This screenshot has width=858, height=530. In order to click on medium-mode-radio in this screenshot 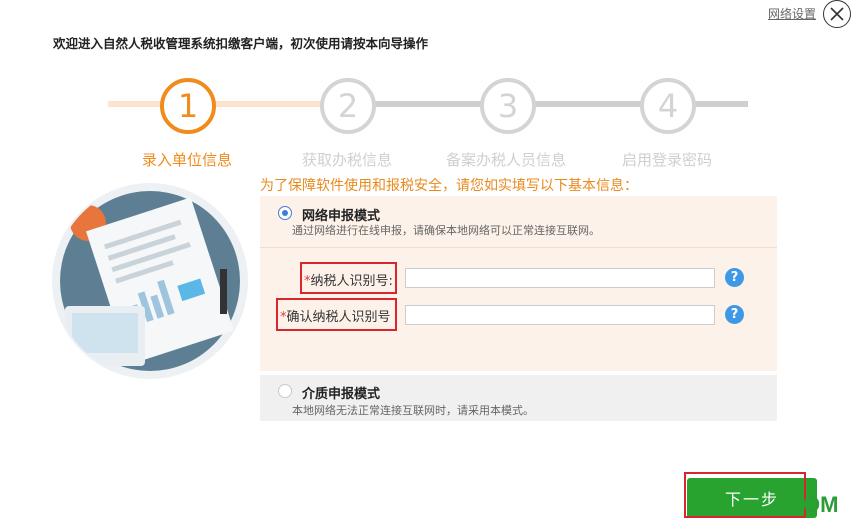, I will do `click(285, 391)`.